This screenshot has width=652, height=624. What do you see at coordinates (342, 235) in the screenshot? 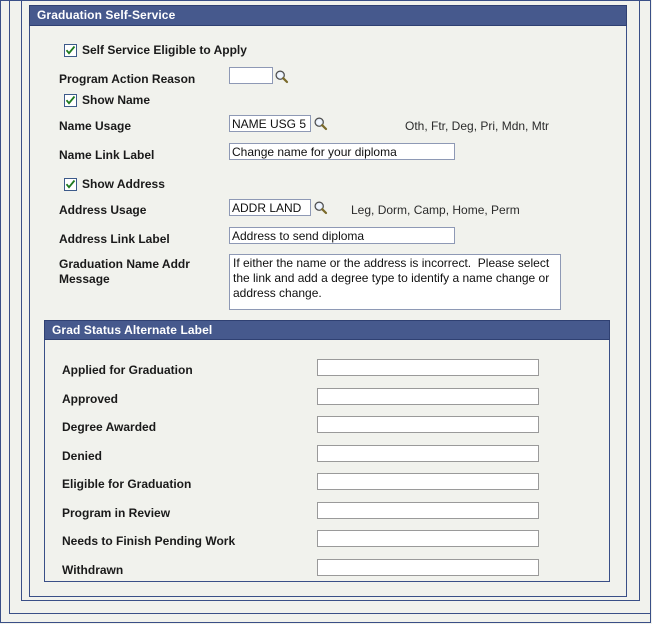
I see `input-address-link-label` at bounding box center [342, 235].